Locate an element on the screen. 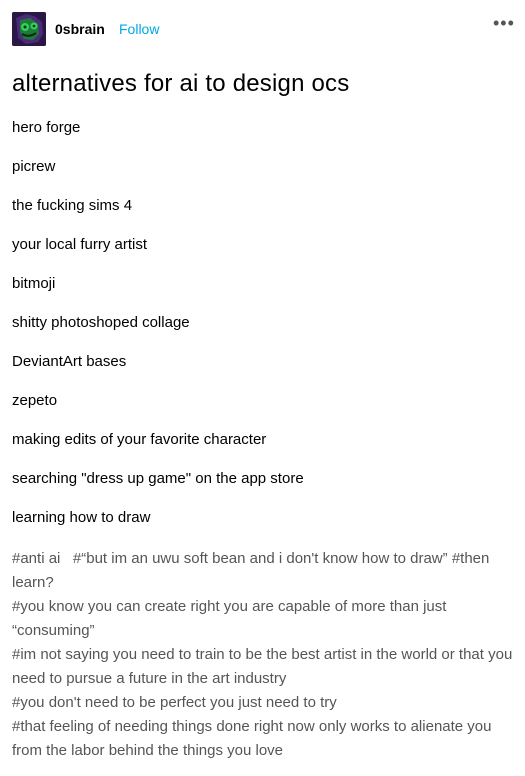 Image resolution: width=525 pixels, height=776 pixels. avatar-image is located at coordinates (29, 29).